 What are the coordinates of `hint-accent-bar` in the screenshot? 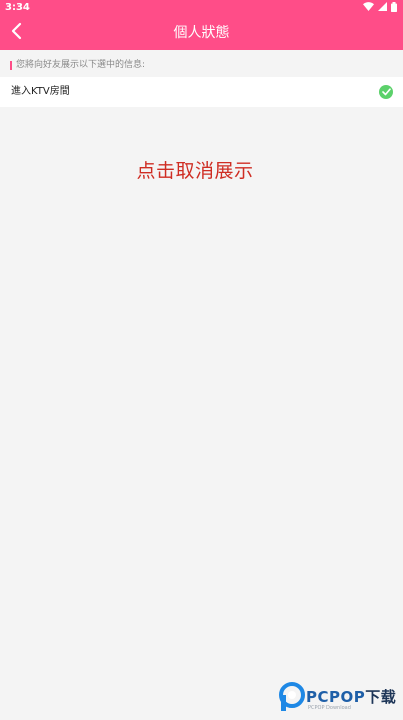 It's located at (11, 65).